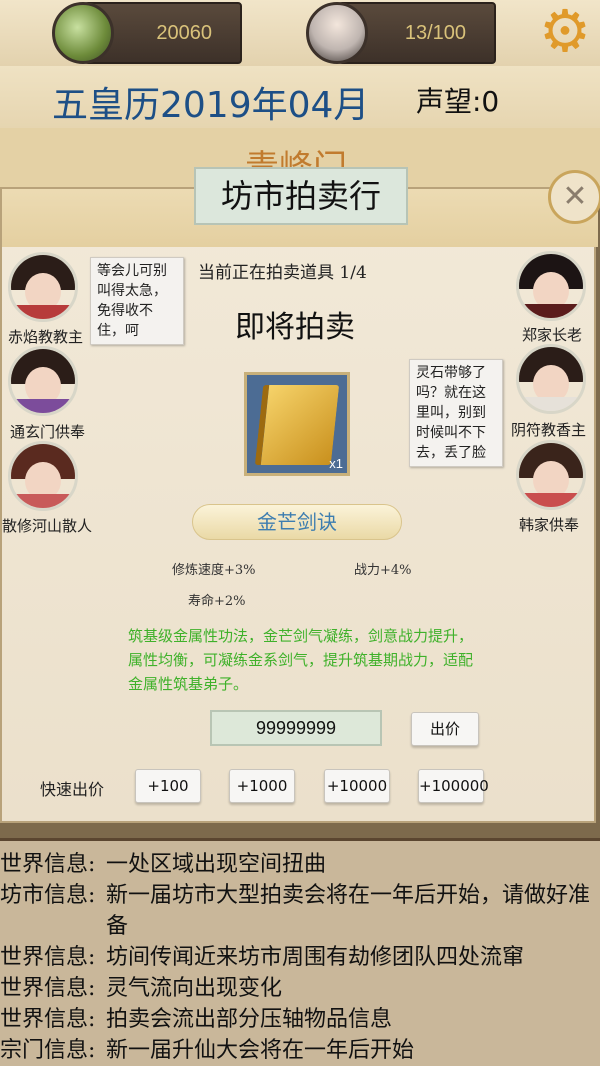 This screenshot has height=1066, width=600. I want to click on close-icon: ✕, so click(574, 197).